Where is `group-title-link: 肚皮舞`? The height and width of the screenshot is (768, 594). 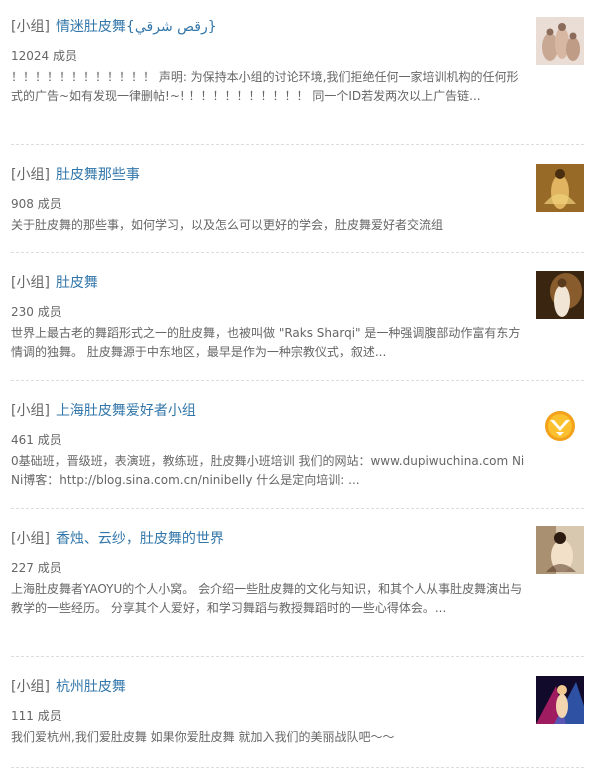
group-title-link: 肚皮舞 is located at coordinates (77, 283).